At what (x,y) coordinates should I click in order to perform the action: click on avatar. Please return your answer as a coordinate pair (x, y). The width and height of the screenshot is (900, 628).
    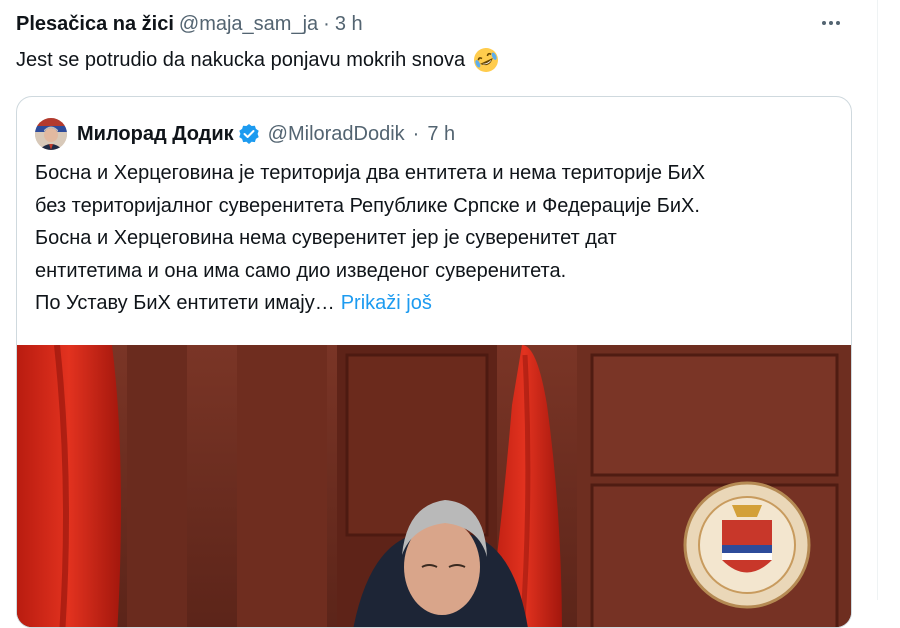
    Looking at the image, I should click on (51, 134).